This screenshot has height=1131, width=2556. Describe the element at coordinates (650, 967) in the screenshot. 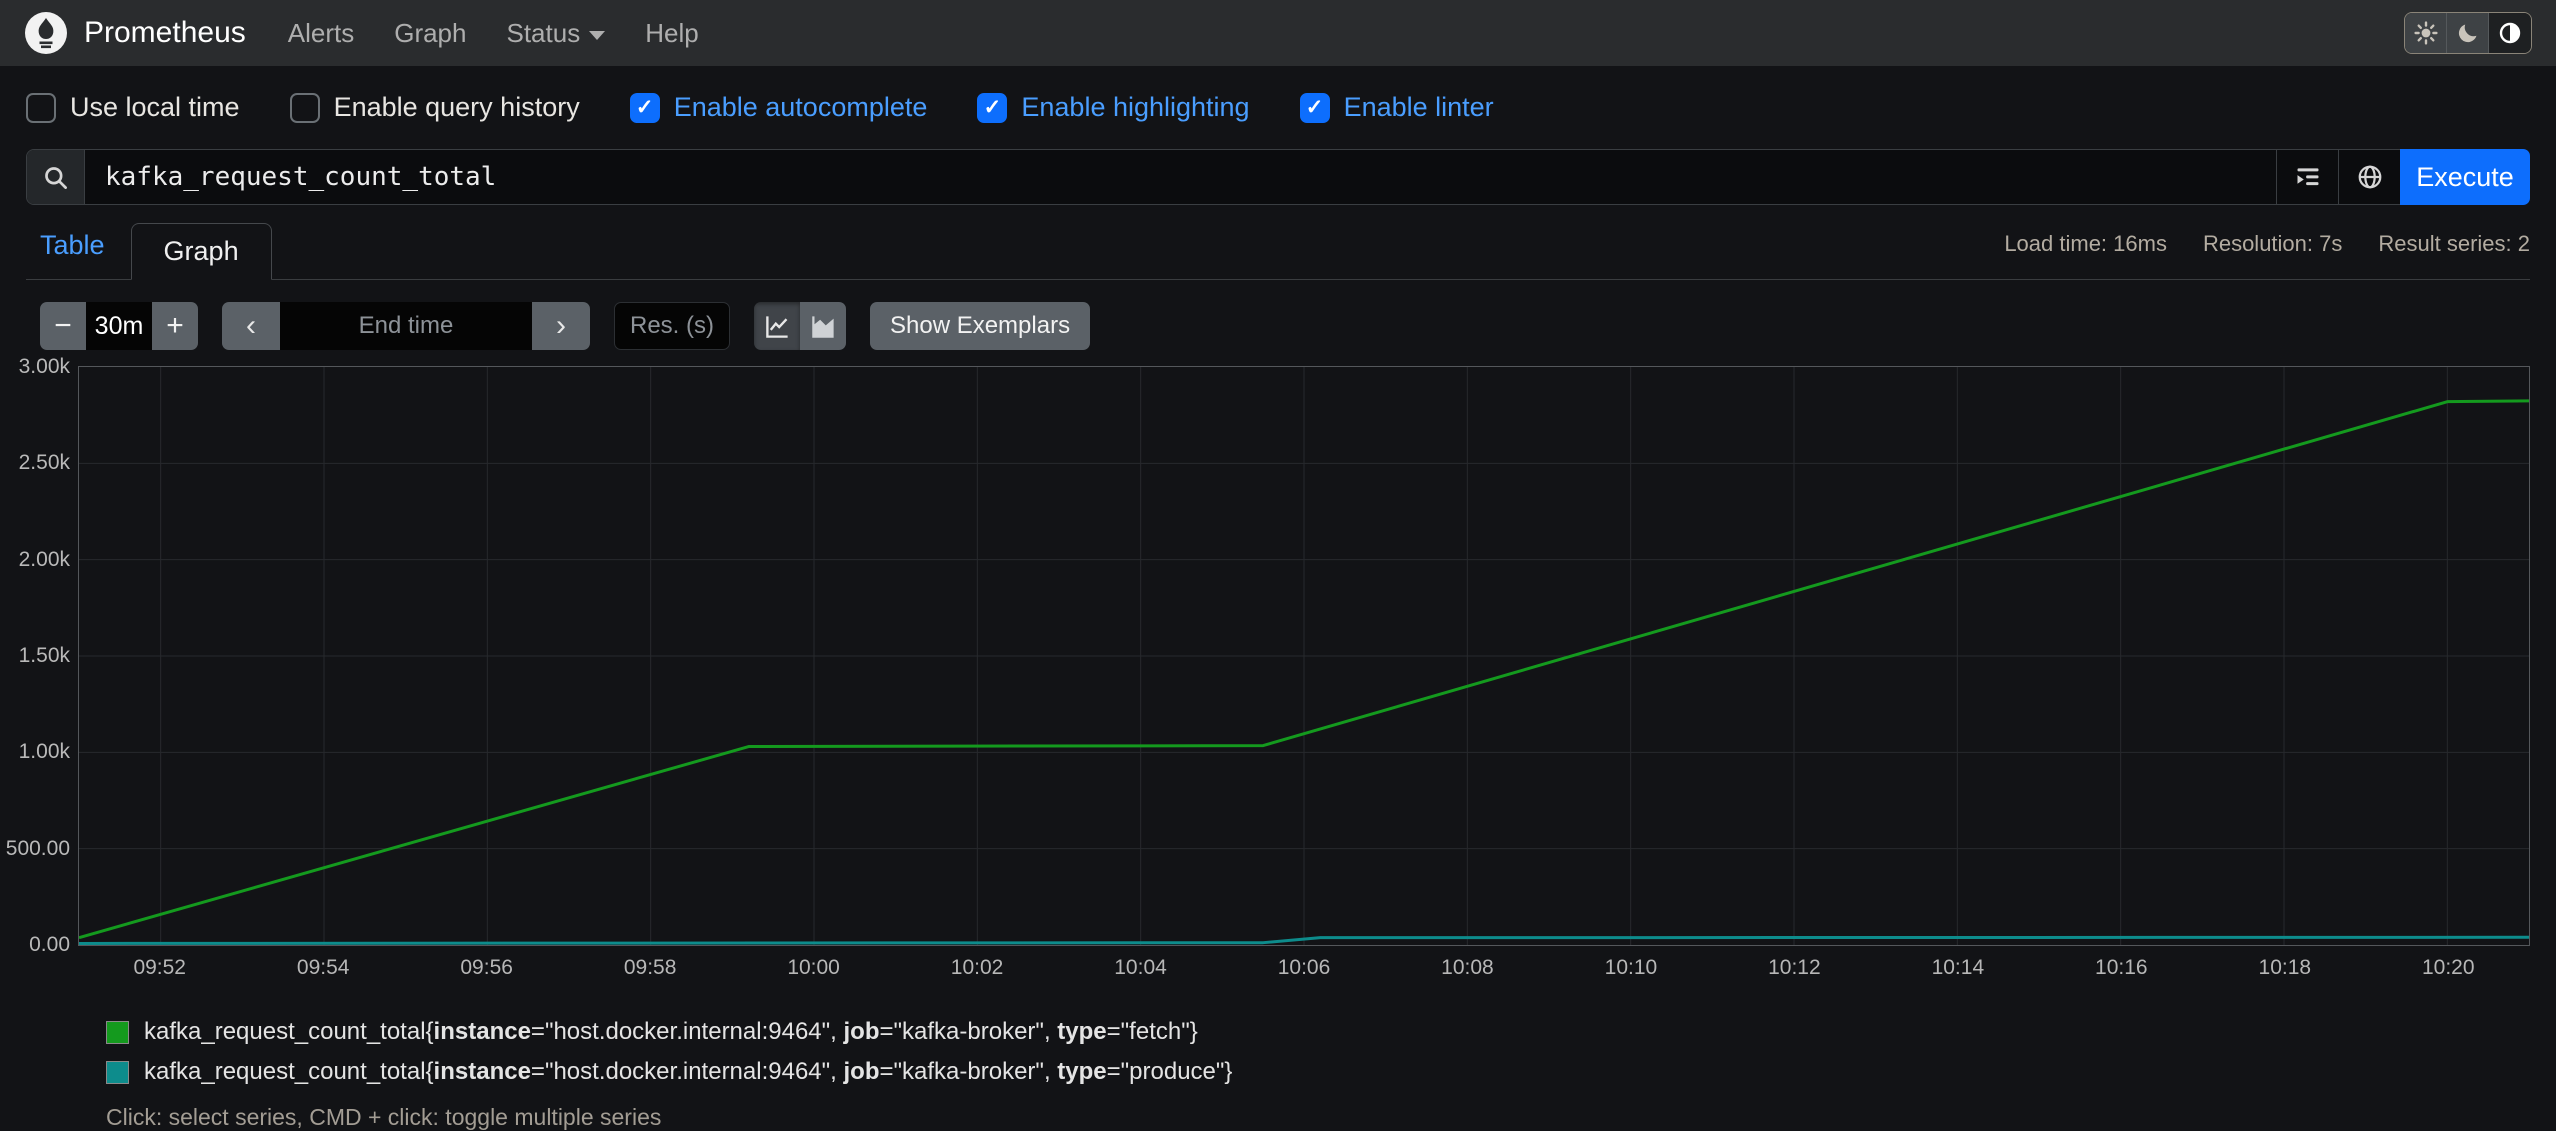

I see `x-tick-label: 09:58` at that location.